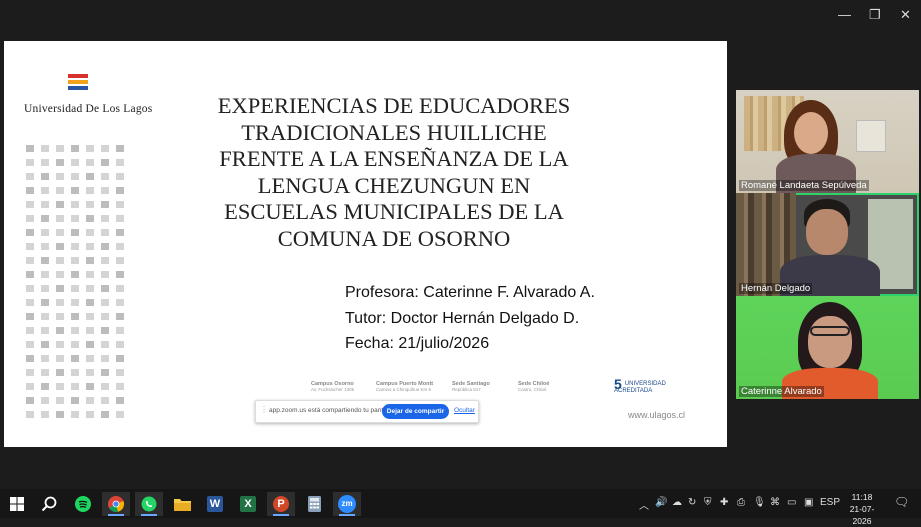 The image size is (921, 527). I want to click on title-line: FRENTE A LA ENSEÑANZA DE LA, so click(394, 158).